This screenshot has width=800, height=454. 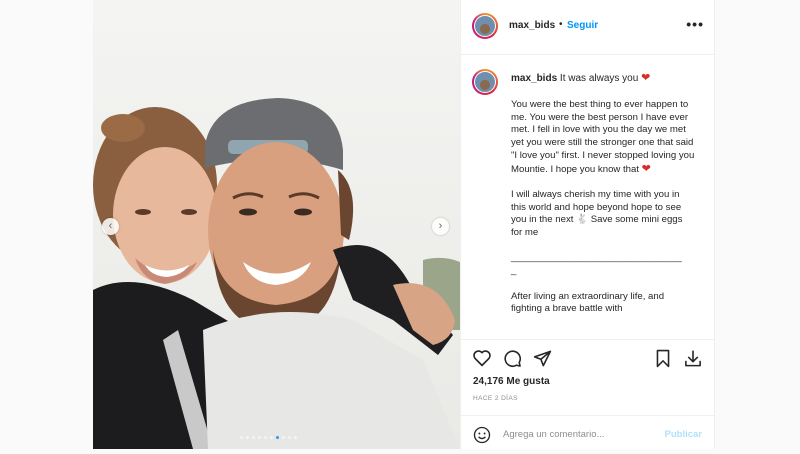 What do you see at coordinates (110, 226) in the screenshot?
I see `prev-icon: ‹` at bounding box center [110, 226].